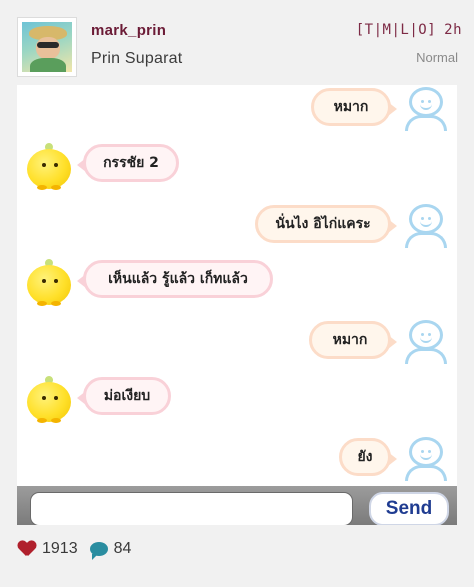  What do you see at coordinates (437, 57) in the screenshot?
I see `filter-label: Normal` at bounding box center [437, 57].